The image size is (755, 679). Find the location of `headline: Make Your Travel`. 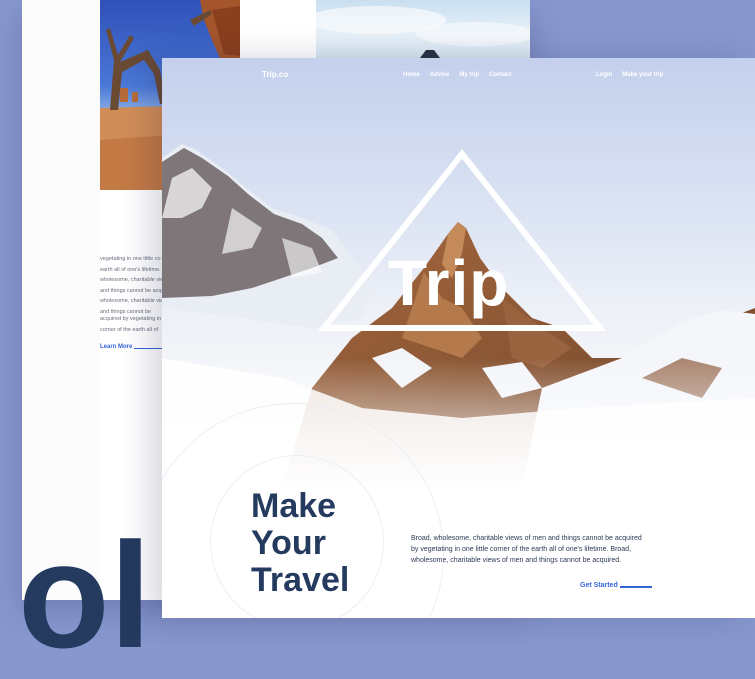

headline: Make Your Travel is located at coordinates (300, 543).